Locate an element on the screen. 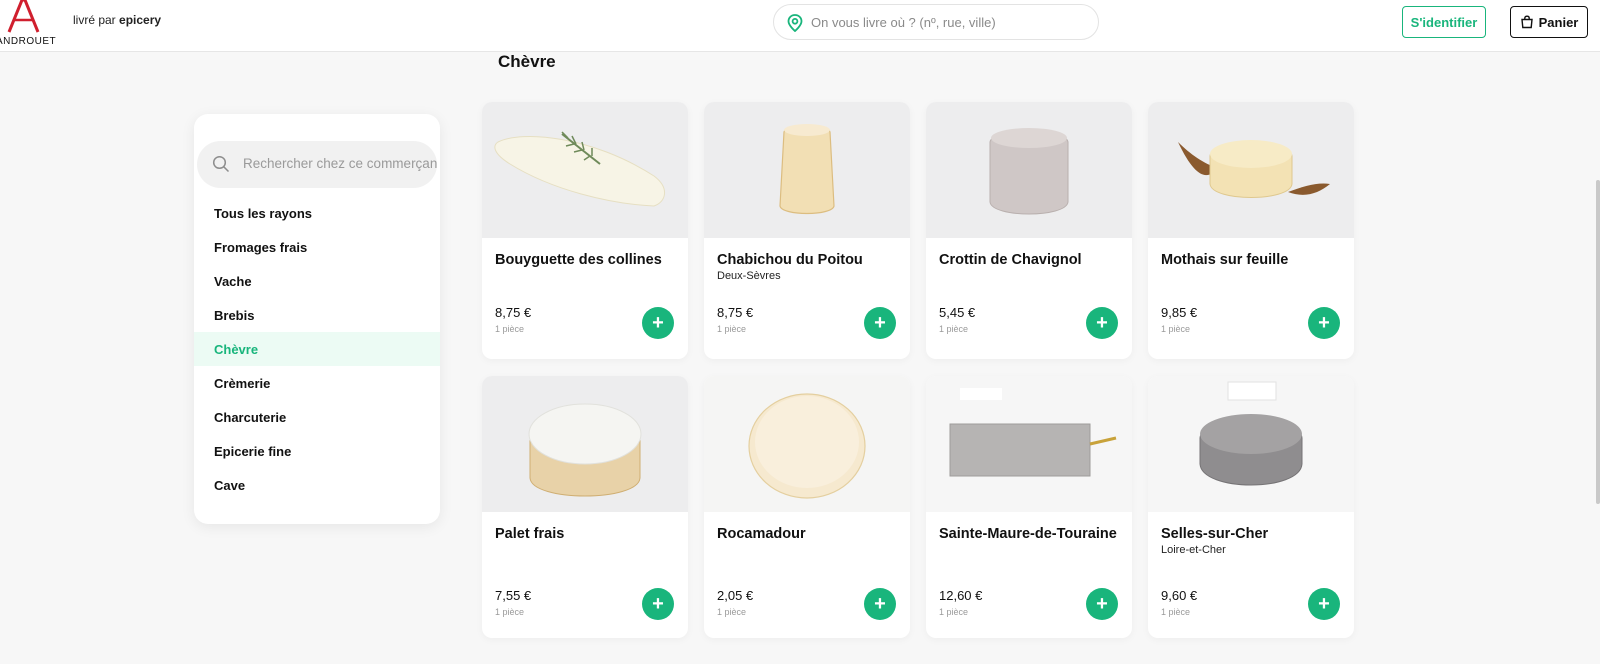  product-card: Bouyguette des collines 8,75 € 1 pièce + is located at coordinates (585, 230).